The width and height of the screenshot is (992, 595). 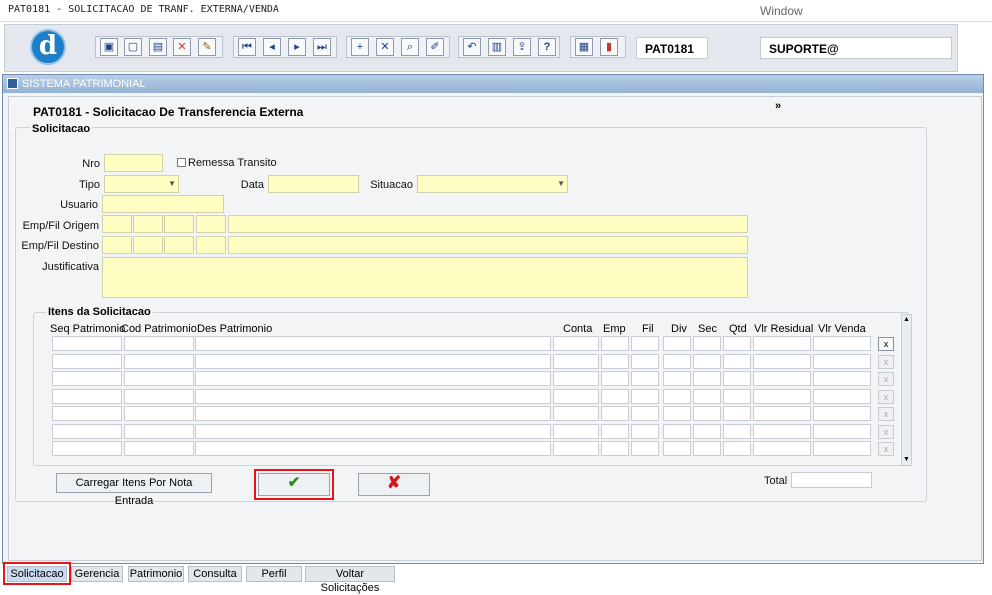 I want to click on remove-icon: ✕, so click(x=385, y=47).